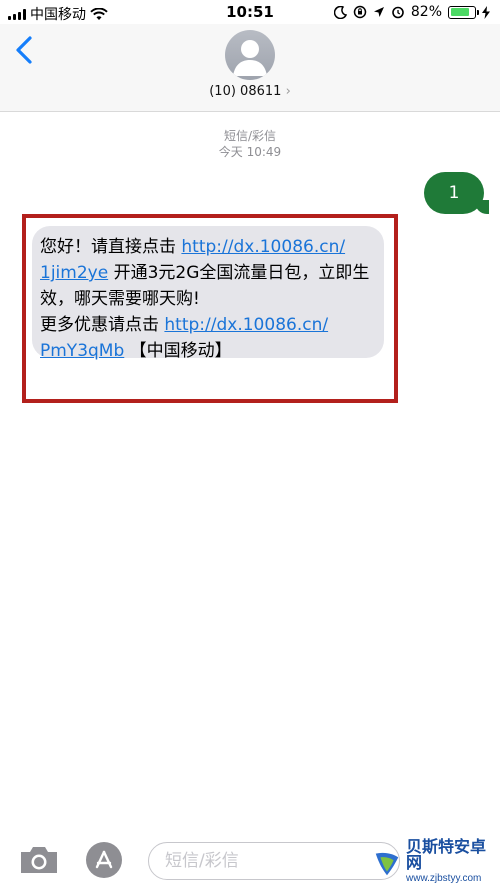  I want to click on service-label: 短信/彩信, so click(250, 136).